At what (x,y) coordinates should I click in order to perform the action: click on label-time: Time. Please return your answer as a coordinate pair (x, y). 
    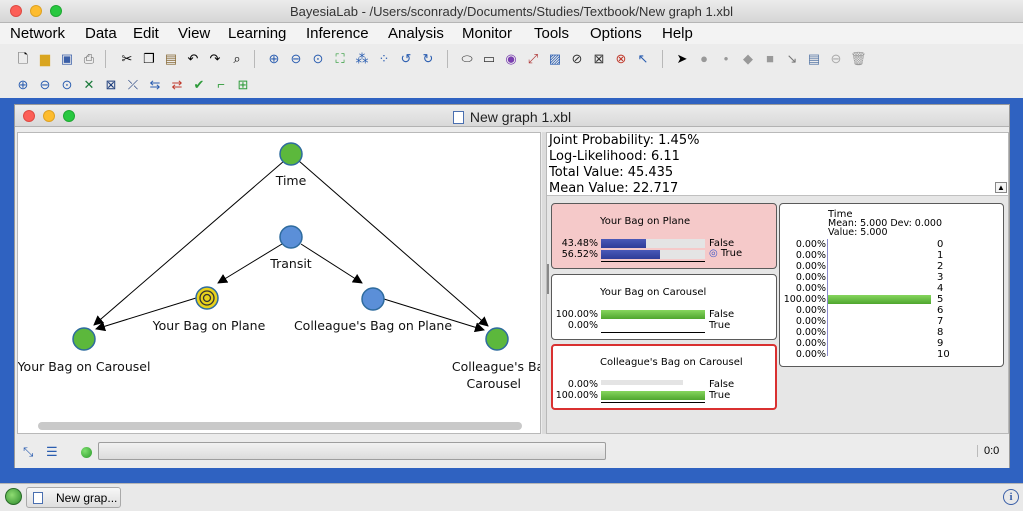
    Looking at the image, I should click on (291, 180).